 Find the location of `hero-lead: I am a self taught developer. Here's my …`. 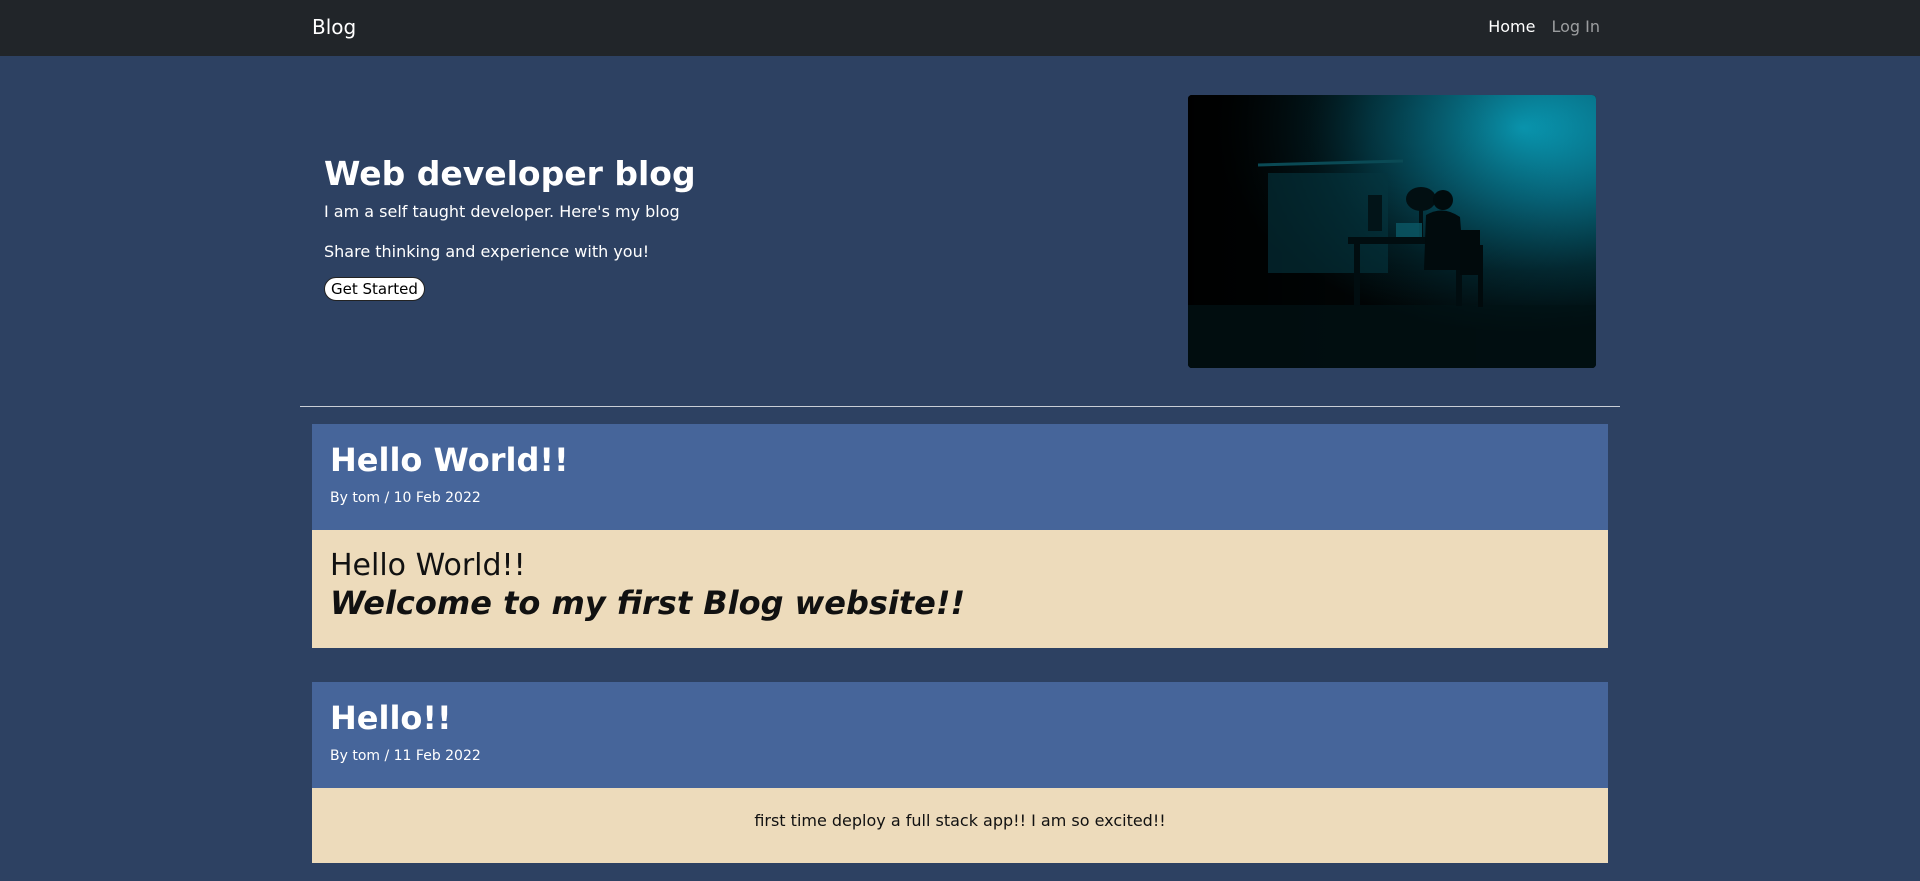

hero-lead: I am a self taught developer. Here's my … is located at coordinates (502, 211).